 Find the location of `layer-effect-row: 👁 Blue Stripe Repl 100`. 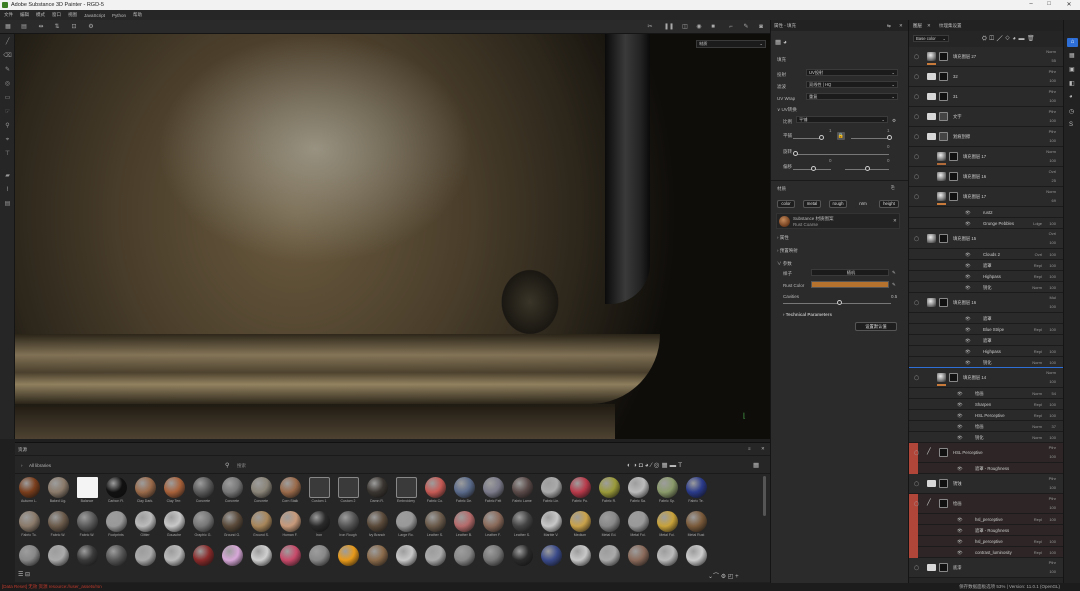

layer-effect-row: 👁 Blue Stripe Repl 100 is located at coordinates (986, 329).